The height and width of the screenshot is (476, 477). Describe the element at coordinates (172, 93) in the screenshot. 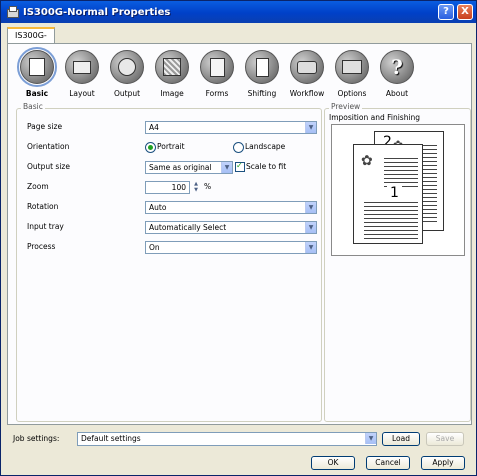

I see `toolbar-label: Image` at that location.